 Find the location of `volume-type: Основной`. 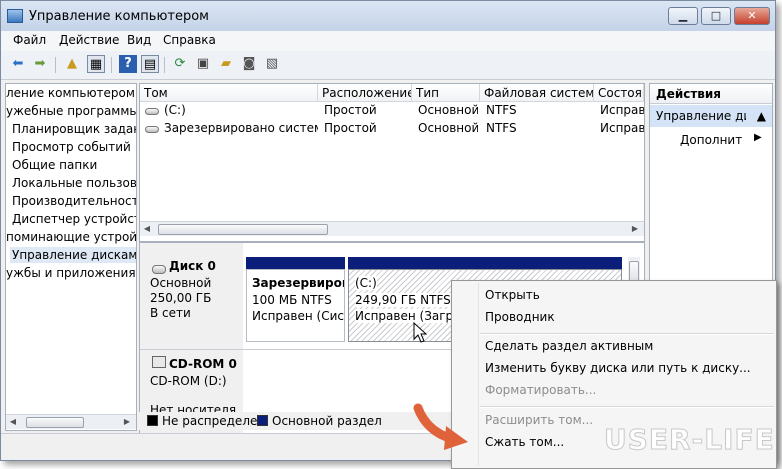

volume-type: Основной is located at coordinates (448, 110).